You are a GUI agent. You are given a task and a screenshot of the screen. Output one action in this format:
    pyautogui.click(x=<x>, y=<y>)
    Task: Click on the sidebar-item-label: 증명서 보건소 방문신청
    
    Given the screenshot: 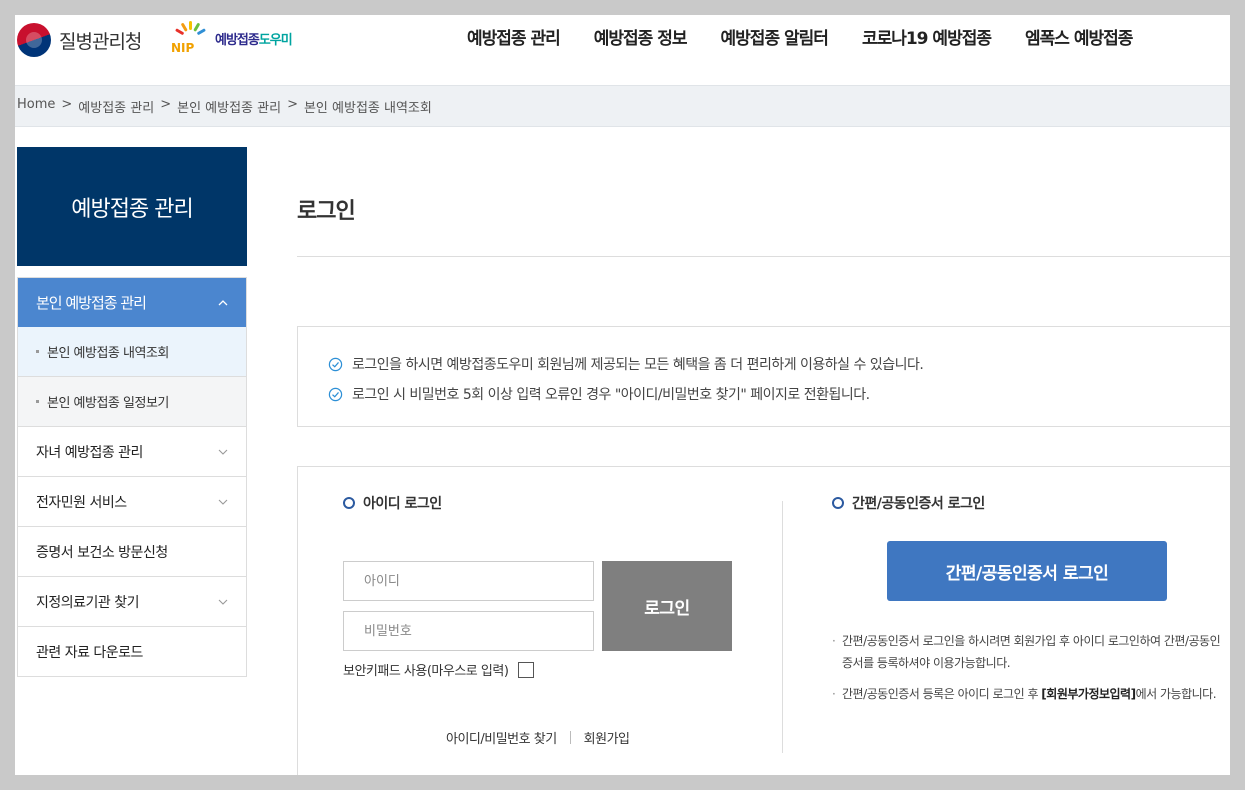 What is the action you would take?
    pyautogui.click(x=102, y=552)
    